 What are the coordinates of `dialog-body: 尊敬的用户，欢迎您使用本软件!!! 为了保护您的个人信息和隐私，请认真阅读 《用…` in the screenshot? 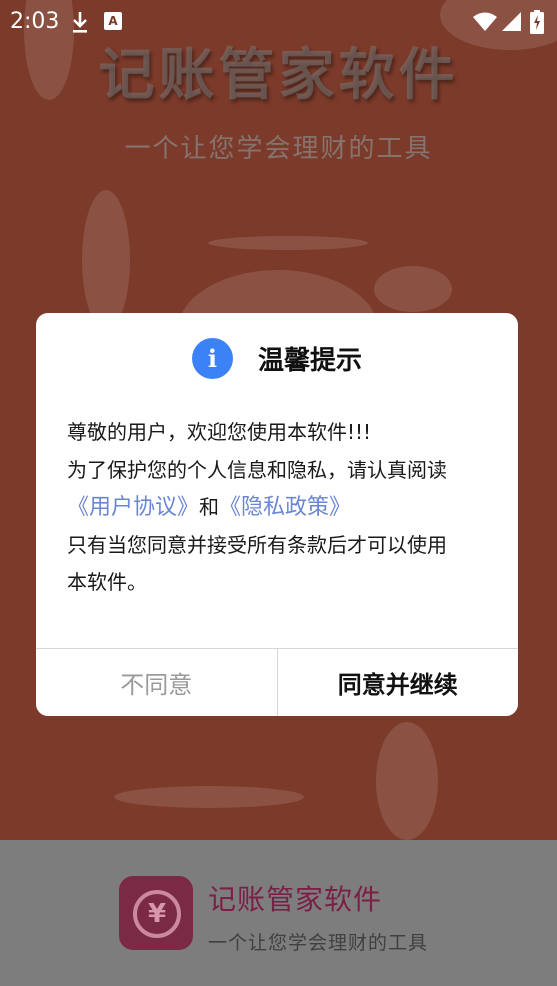 It's located at (282, 508).